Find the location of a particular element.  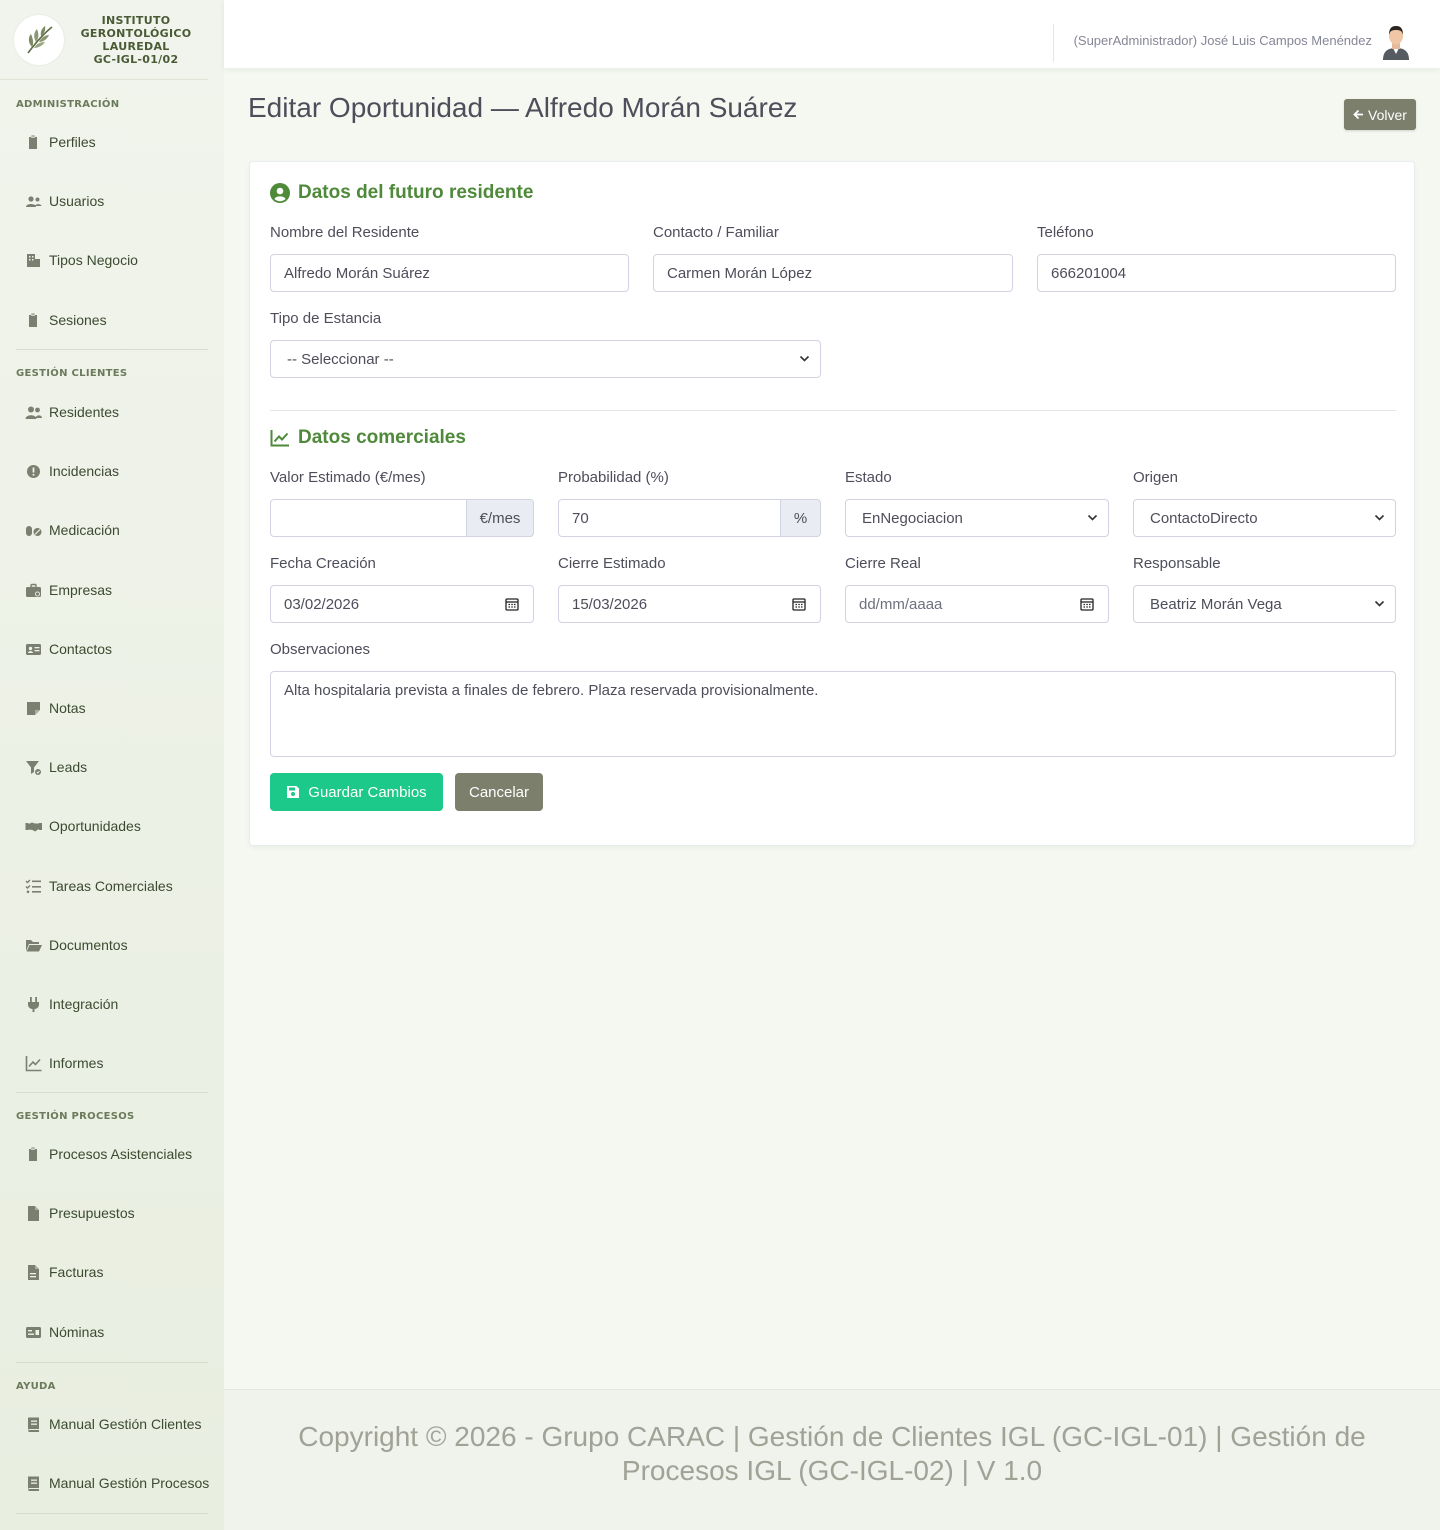

sidebar-item-label: Perfiles is located at coordinates (72, 142).